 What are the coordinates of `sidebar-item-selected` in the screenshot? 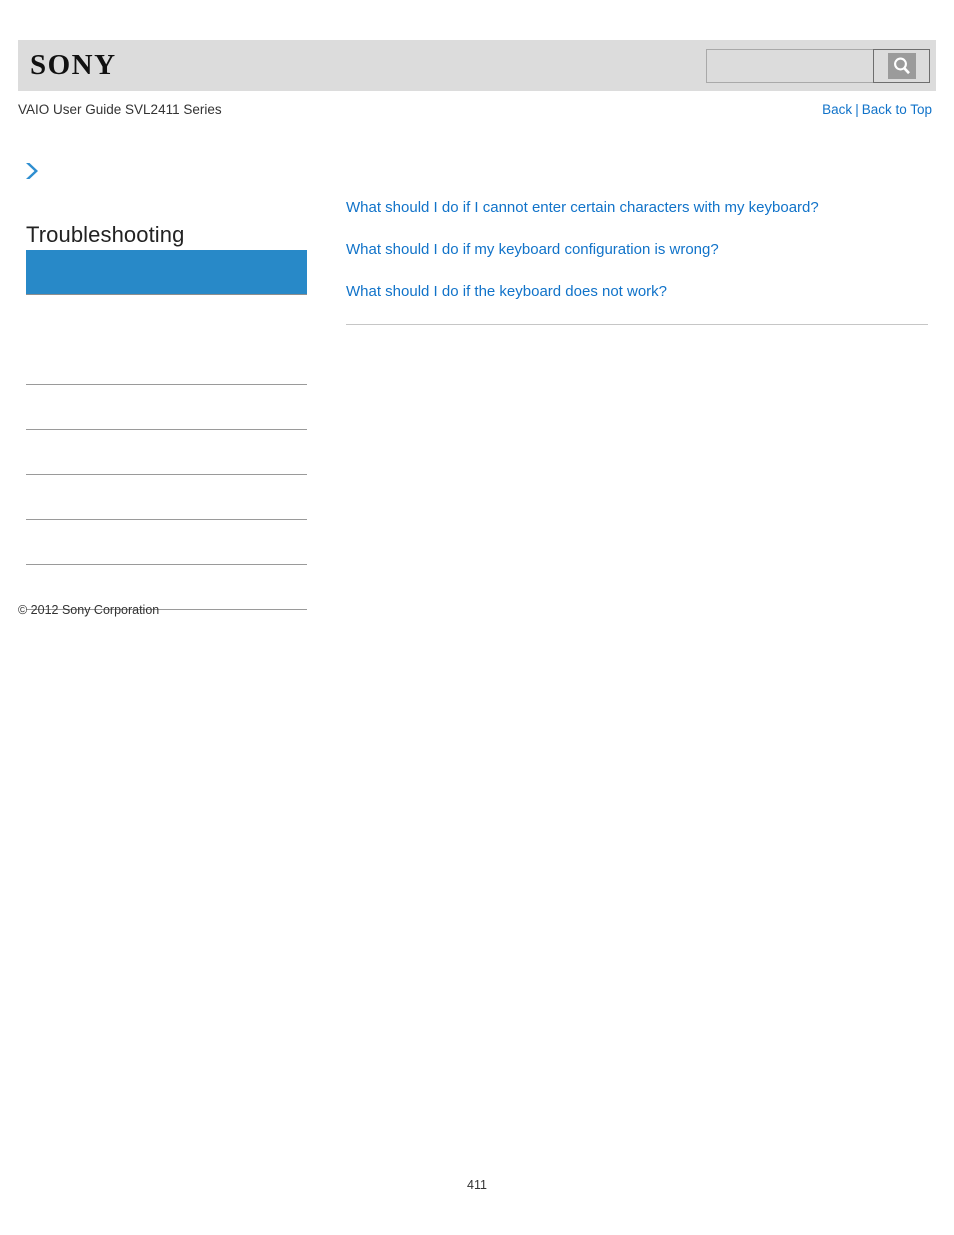 It's located at (166, 272).